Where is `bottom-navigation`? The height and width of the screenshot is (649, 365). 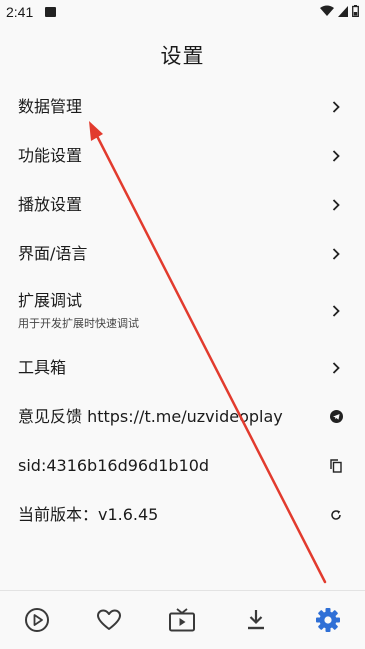 bottom-navigation is located at coordinates (182, 619).